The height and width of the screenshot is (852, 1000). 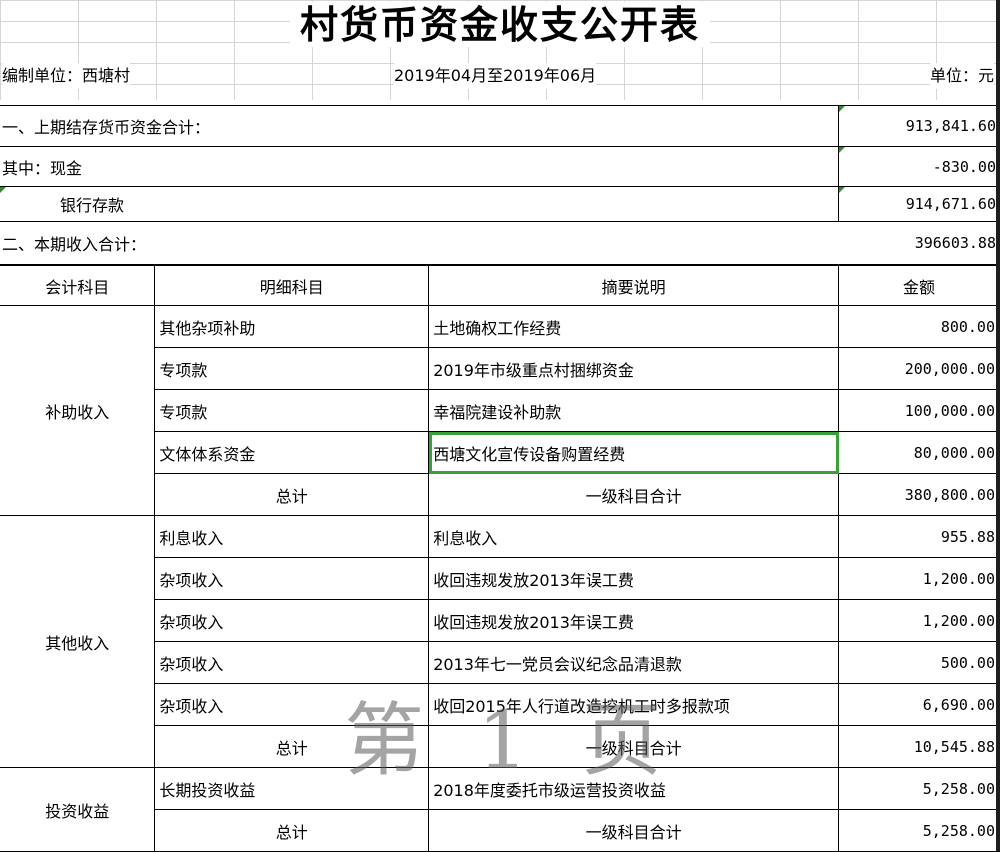 What do you see at coordinates (634, 368) in the screenshot?
I see `description-cell: 2019年市级重点村捆绑资金` at bounding box center [634, 368].